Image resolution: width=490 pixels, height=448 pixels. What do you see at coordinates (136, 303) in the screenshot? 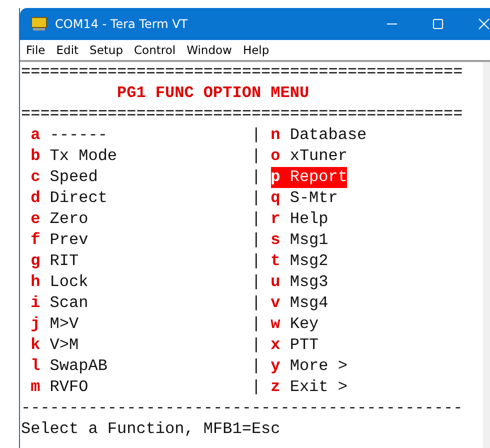
I see `menu-option: i Scan` at bounding box center [136, 303].